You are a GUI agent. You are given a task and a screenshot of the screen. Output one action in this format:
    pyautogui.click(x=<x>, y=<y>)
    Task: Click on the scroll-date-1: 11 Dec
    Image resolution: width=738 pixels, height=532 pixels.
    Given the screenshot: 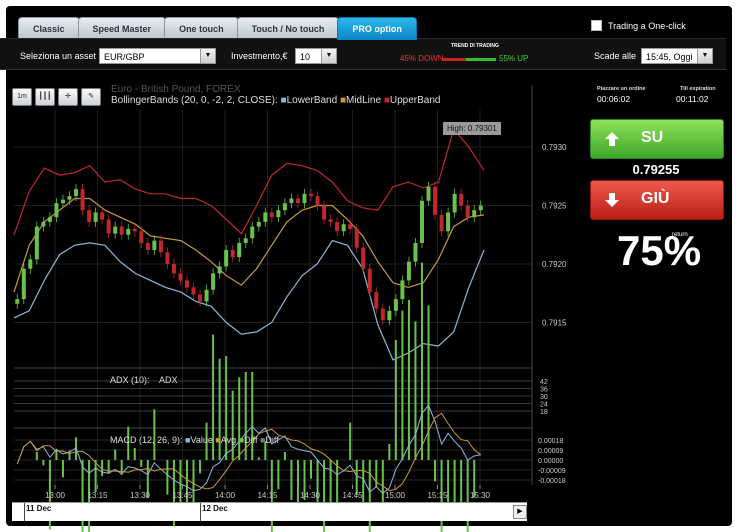 What is the action you would take?
    pyautogui.click(x=39, y=508)
    